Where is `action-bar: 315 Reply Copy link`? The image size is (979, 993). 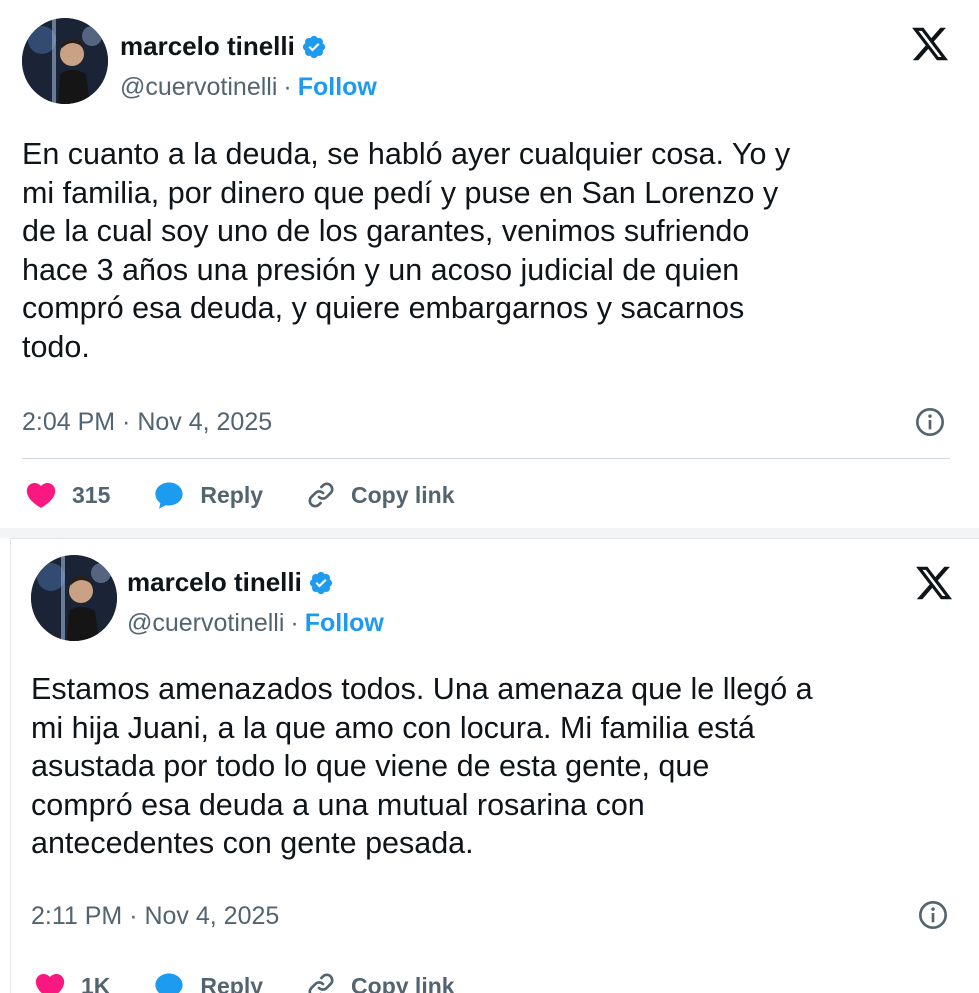
action-bar: 315 Reply Copy link is located at coordinates (260, 495).